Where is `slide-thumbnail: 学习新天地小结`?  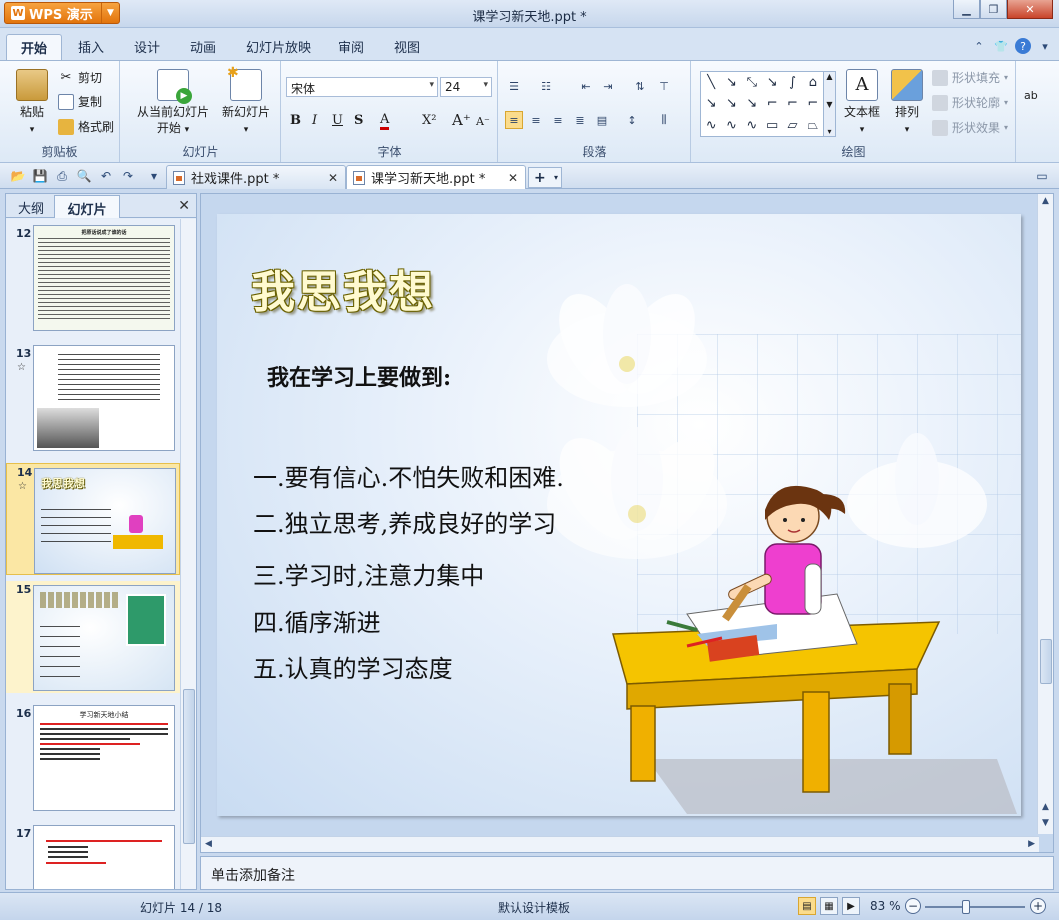
slide-thumbnail: 学习新天地小结 is located at coordinates (104, 758).